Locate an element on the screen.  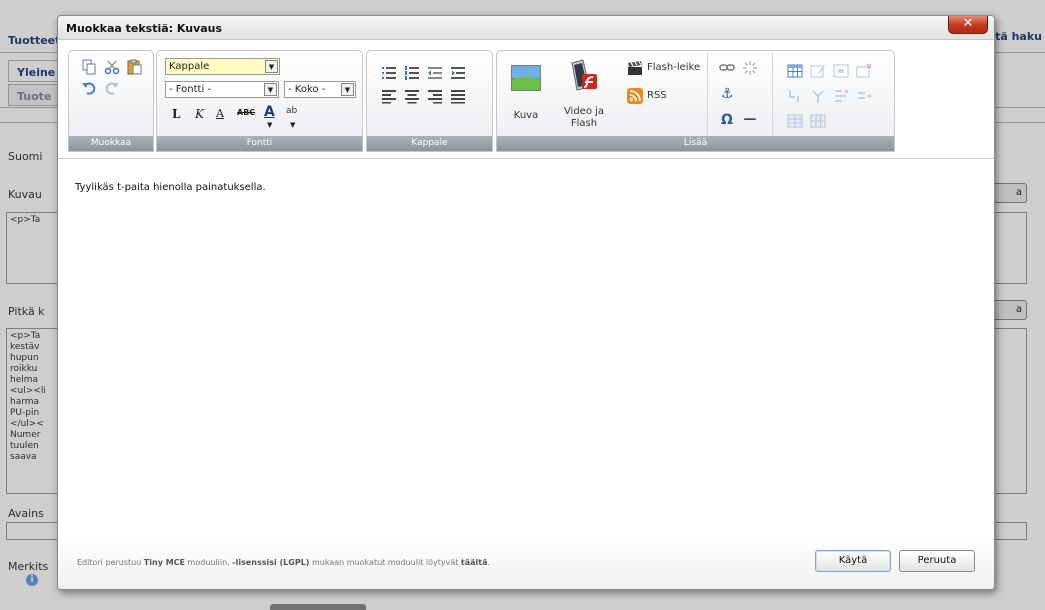
anchor-icon: ⚓ is located at coordinates (727, 94).